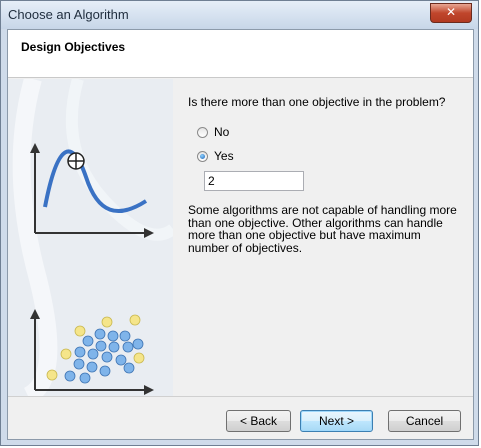  What do you see at coordinates (424, 421) in the screenshot?
I see `cancel-button: Cancel` at bounding box center [424, 421].